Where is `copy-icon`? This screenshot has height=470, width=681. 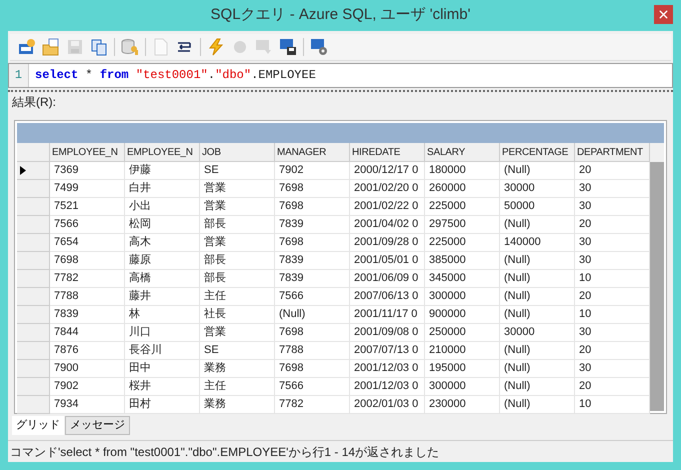 copy-icon is located at coordinates (99, 47).